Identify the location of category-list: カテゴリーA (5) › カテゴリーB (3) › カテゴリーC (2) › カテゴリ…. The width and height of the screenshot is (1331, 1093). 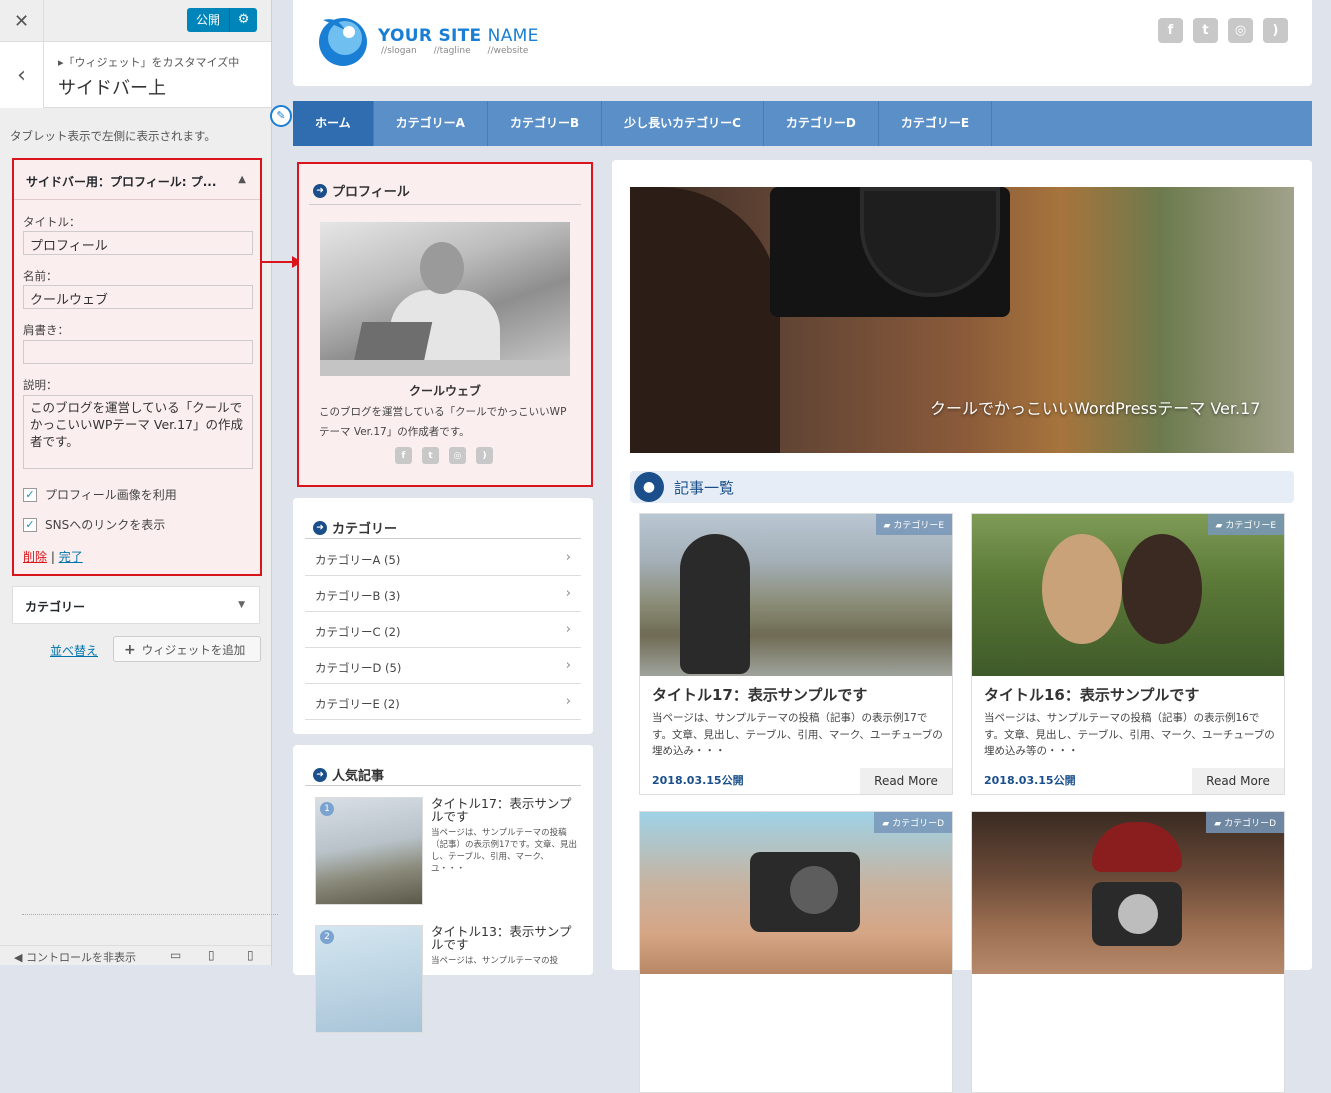
(443, 630).